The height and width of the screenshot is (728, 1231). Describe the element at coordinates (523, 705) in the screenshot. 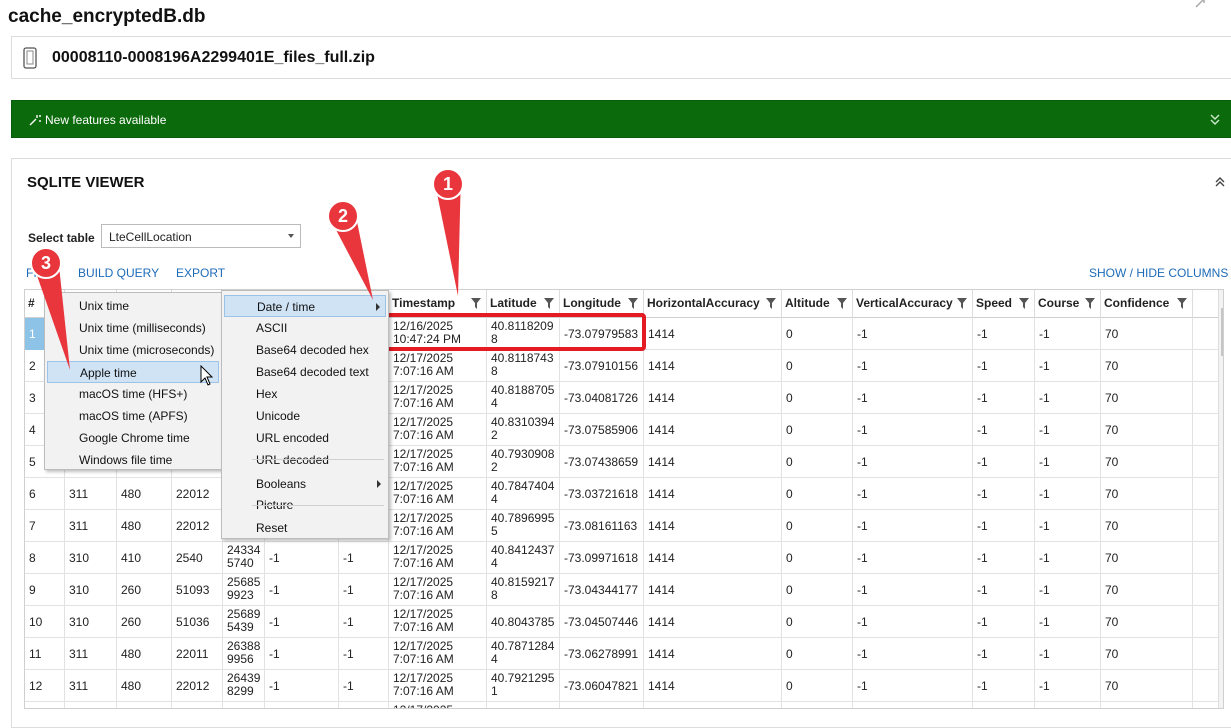

I see `table-cell: 40.8071060` at that location.